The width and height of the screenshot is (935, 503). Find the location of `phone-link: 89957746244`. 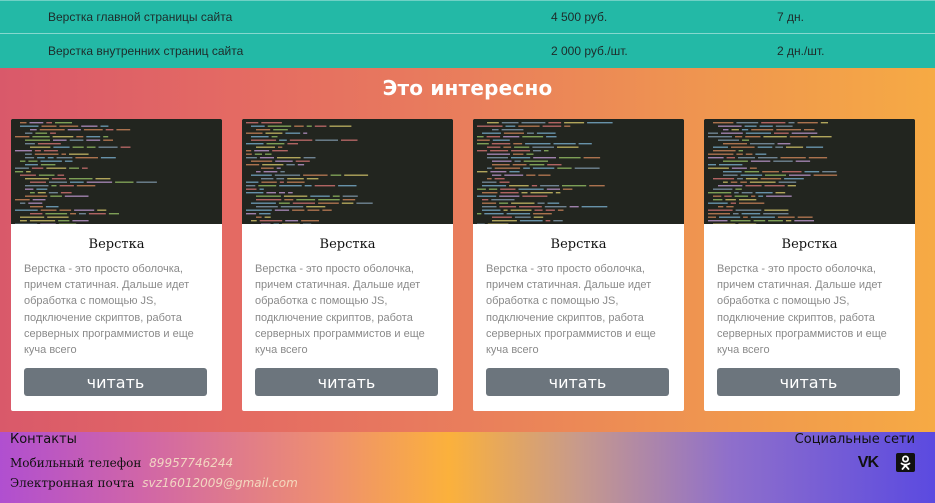

phone-link: 89957746244 is located at coordinates (191, 463).